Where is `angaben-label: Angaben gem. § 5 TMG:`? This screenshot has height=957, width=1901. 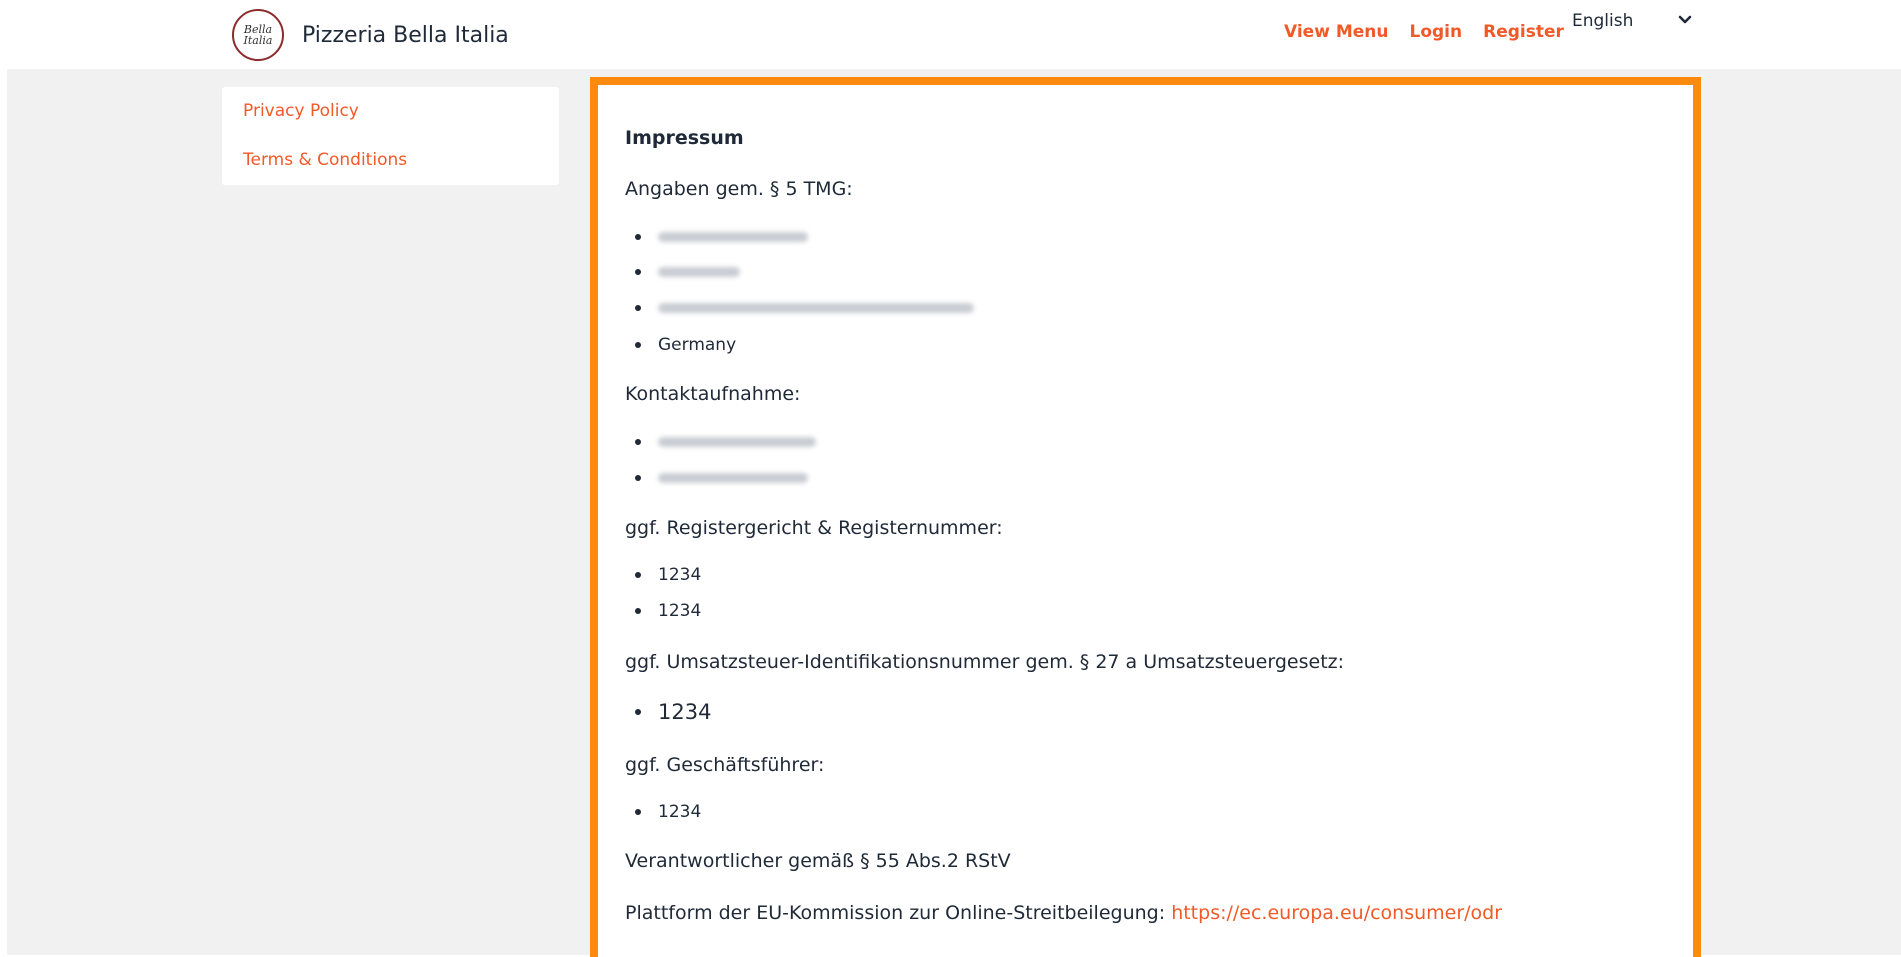
angaben-label: Angaben gem. § 5 TMG: is located at coordinates (739, 189).